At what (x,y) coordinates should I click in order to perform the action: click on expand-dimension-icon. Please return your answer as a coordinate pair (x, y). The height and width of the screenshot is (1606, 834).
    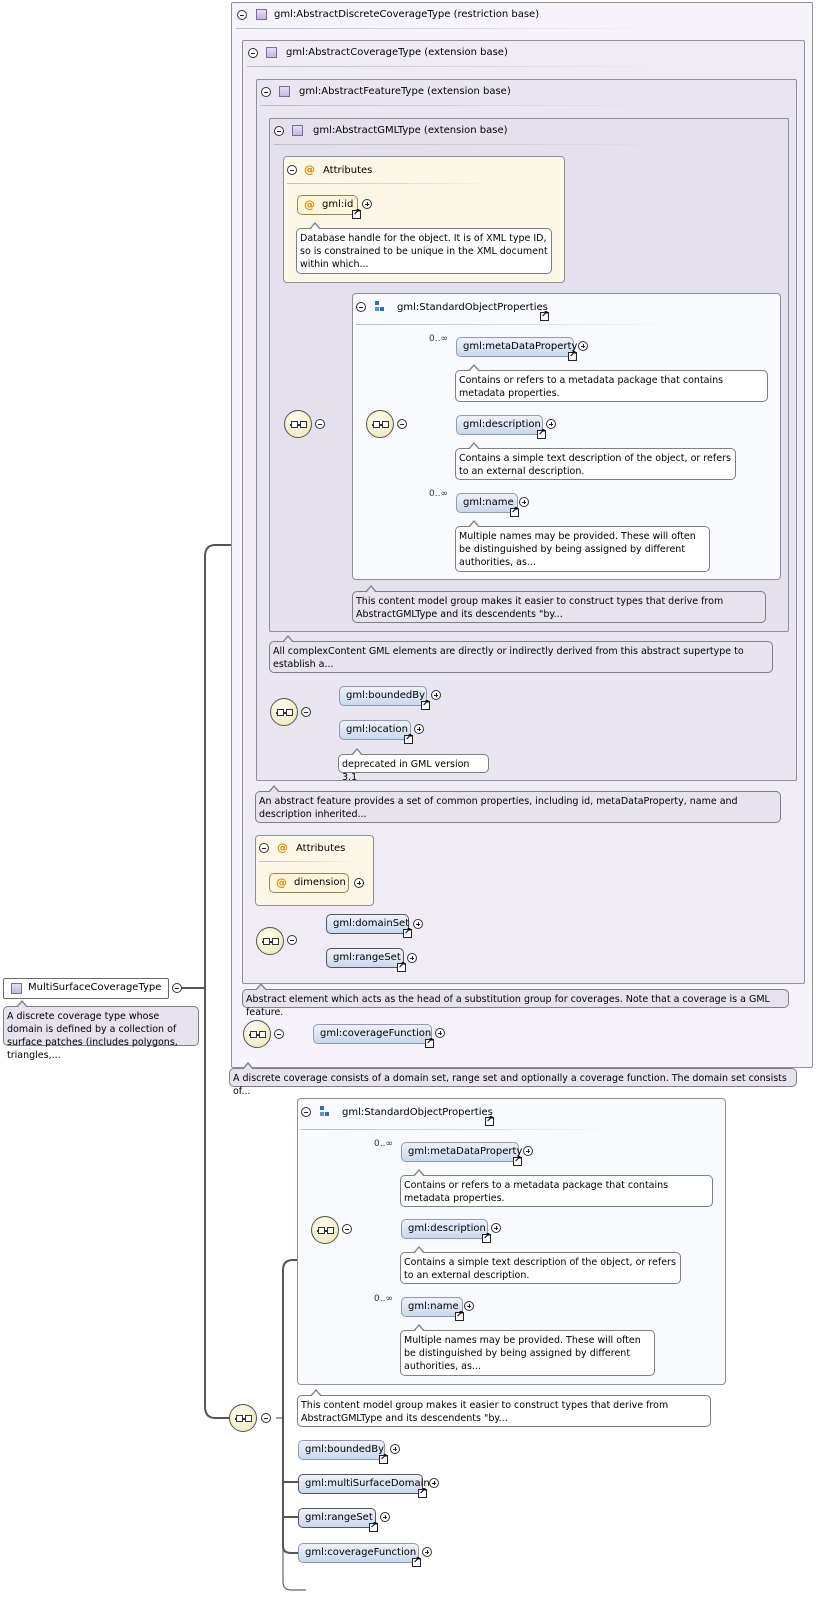
    Looking at the image, I should click on (359, 883).